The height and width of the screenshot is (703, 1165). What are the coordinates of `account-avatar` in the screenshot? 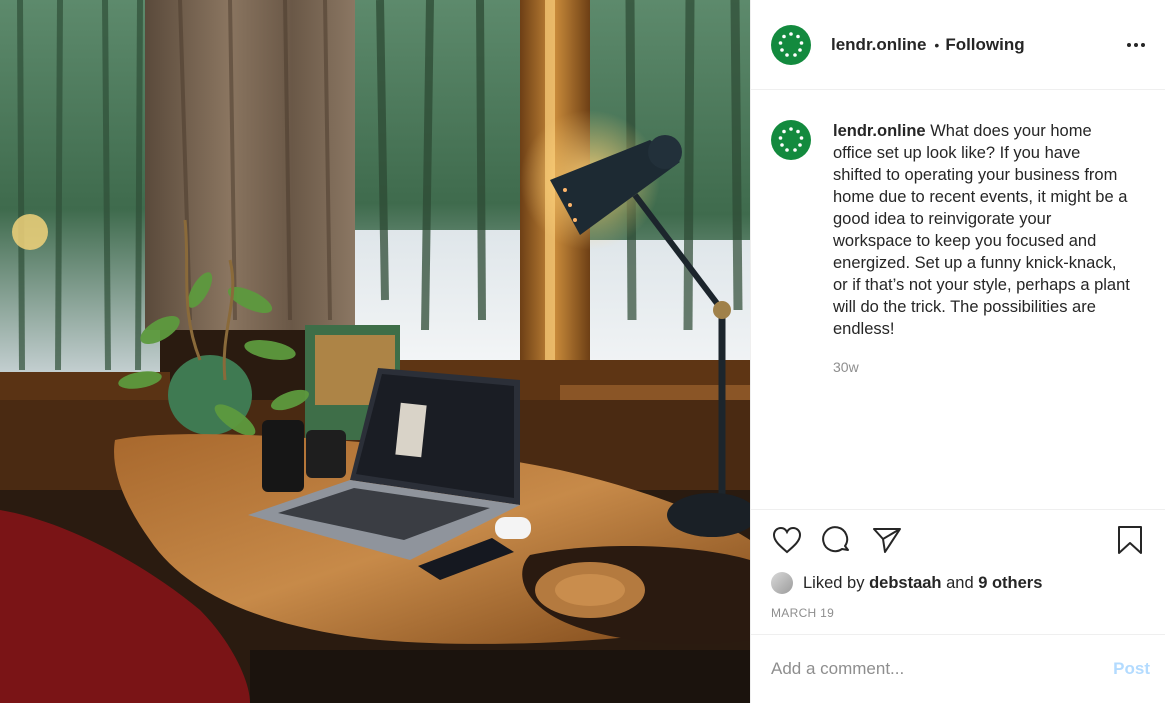 It's located at (791, 44).